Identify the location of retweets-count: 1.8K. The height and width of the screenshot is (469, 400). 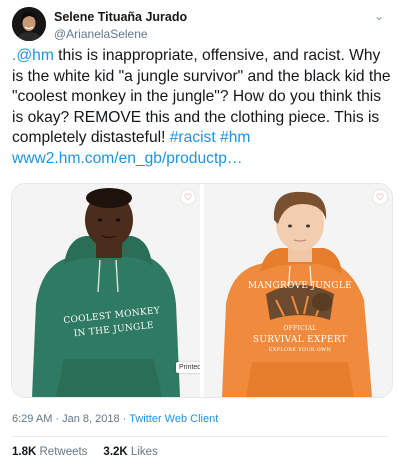
(24, 452).